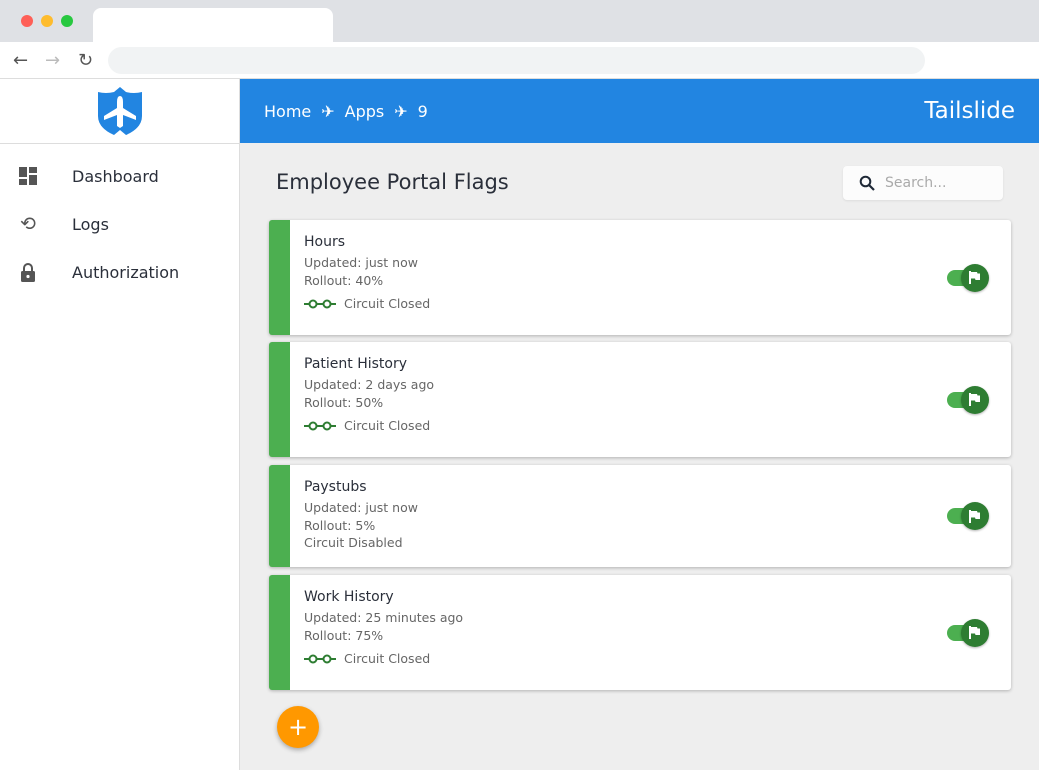  Describe the element at coordinates (369, 384) in the screenshot. I see `flag-updated: Updated: 2 days ago` at that location.